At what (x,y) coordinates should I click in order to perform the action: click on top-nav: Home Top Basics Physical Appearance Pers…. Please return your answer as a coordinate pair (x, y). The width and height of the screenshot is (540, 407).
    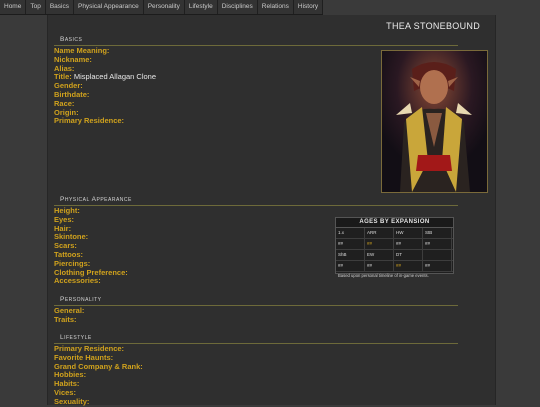
    Looking at the image, I should click on (162, 7).